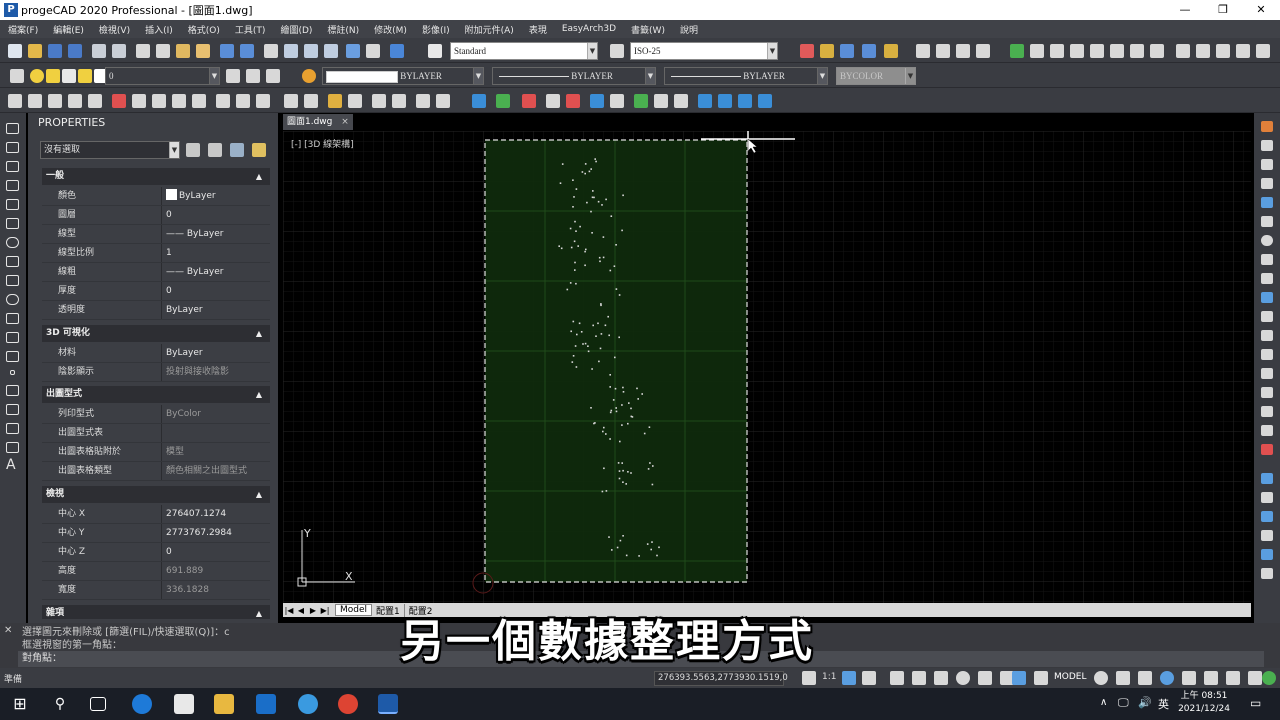 The width and height of the screenshot is (1280, 720). I want to click on tool-h-icon, so click(1077, 51).